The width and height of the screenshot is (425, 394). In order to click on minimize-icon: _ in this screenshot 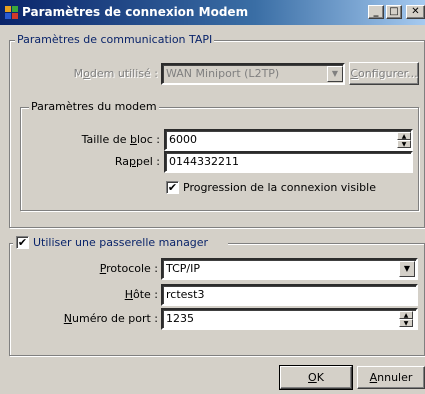, I will do `click(376, 11)`.